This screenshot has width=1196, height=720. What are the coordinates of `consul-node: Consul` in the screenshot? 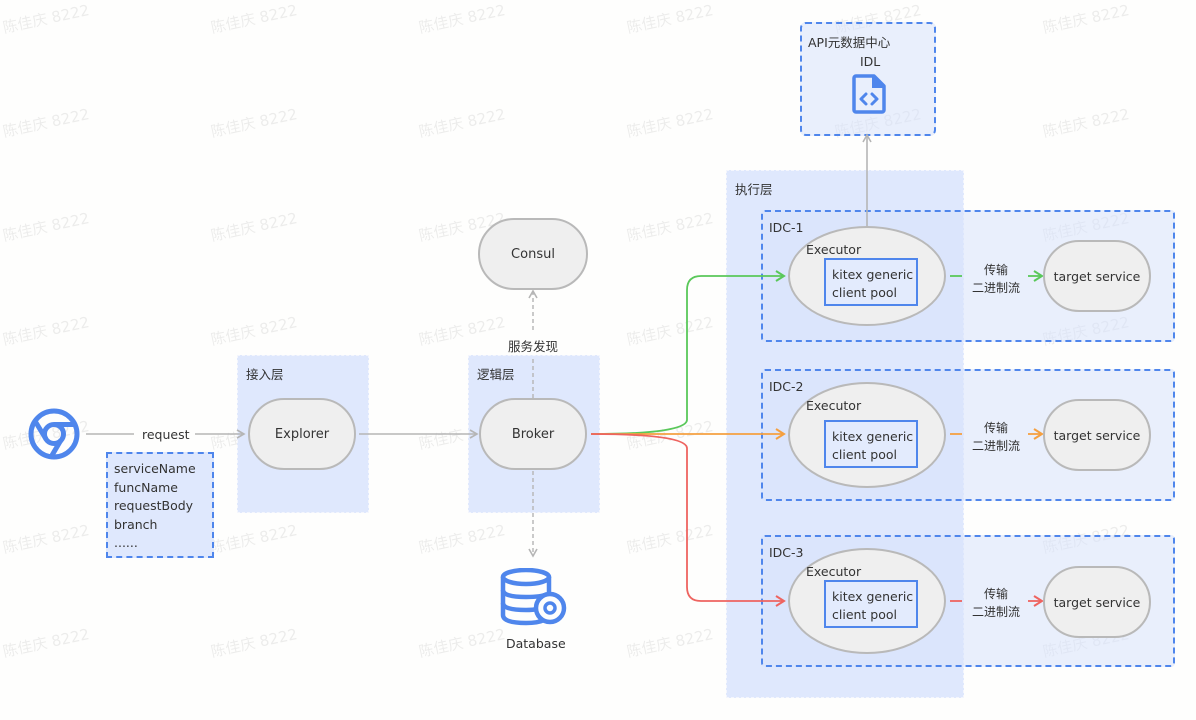 It's located at (533, 254).